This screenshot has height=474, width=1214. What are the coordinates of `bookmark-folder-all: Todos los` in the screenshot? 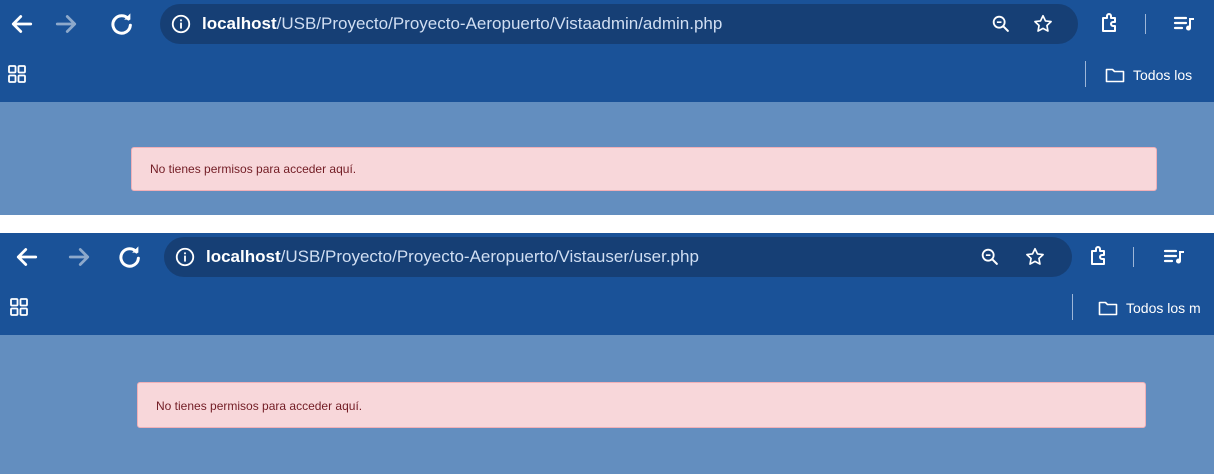 It's located at (1159, 75).